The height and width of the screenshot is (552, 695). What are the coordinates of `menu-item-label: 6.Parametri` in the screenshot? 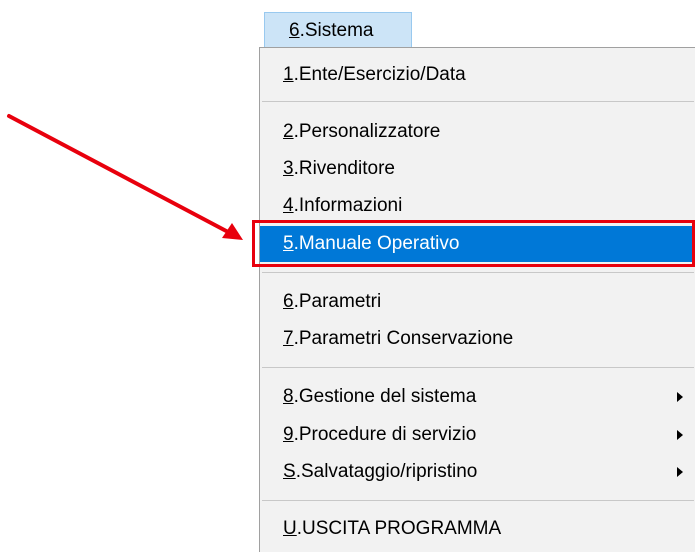 It's located at (332, 301).